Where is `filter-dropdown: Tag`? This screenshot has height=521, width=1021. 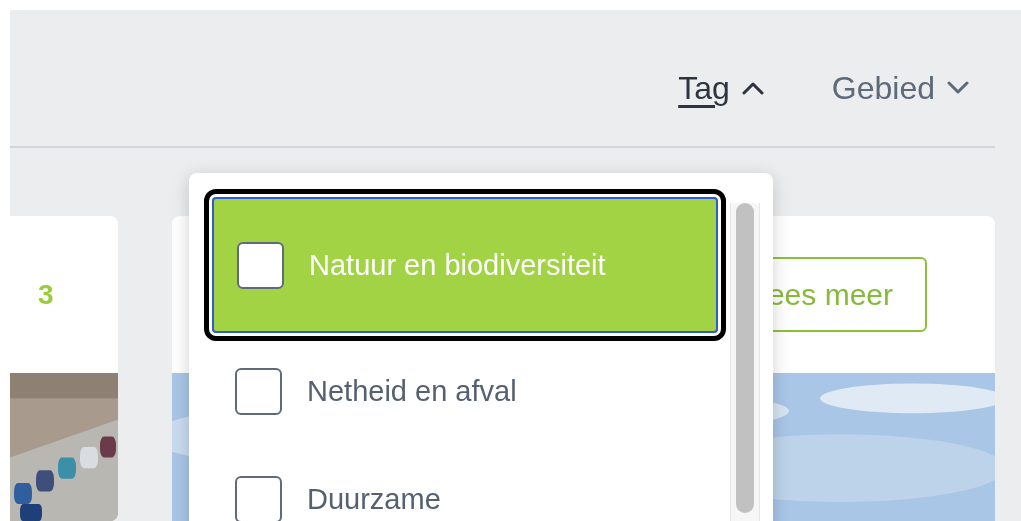 filter-dropdown: Tag is located at coordinates (721, 88).